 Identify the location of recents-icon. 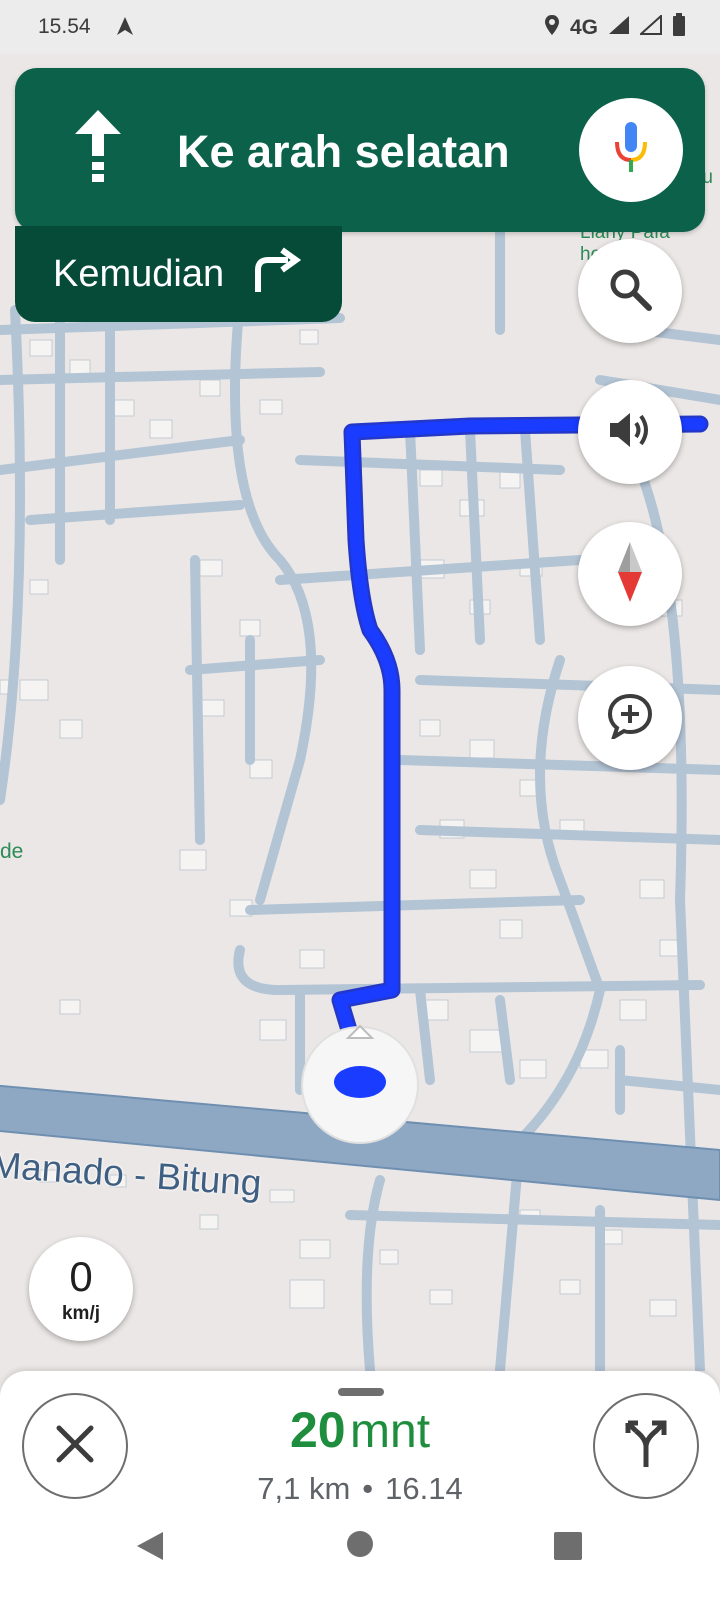
(568, 1548).